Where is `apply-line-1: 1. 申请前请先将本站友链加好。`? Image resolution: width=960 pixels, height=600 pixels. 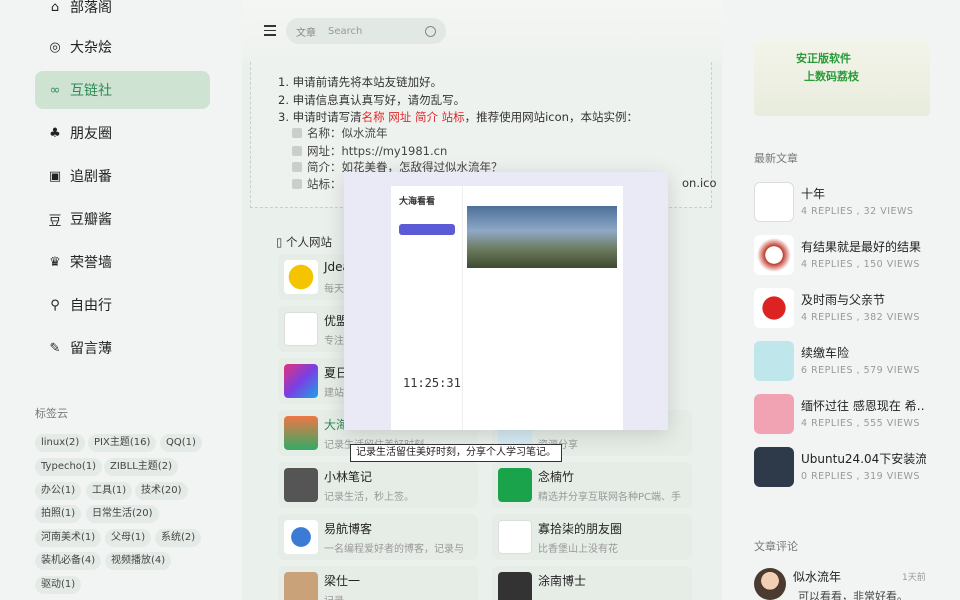 apply-line-1: 1. 申请前请先将本站友链加好。 is located at coordinates (360, 82).